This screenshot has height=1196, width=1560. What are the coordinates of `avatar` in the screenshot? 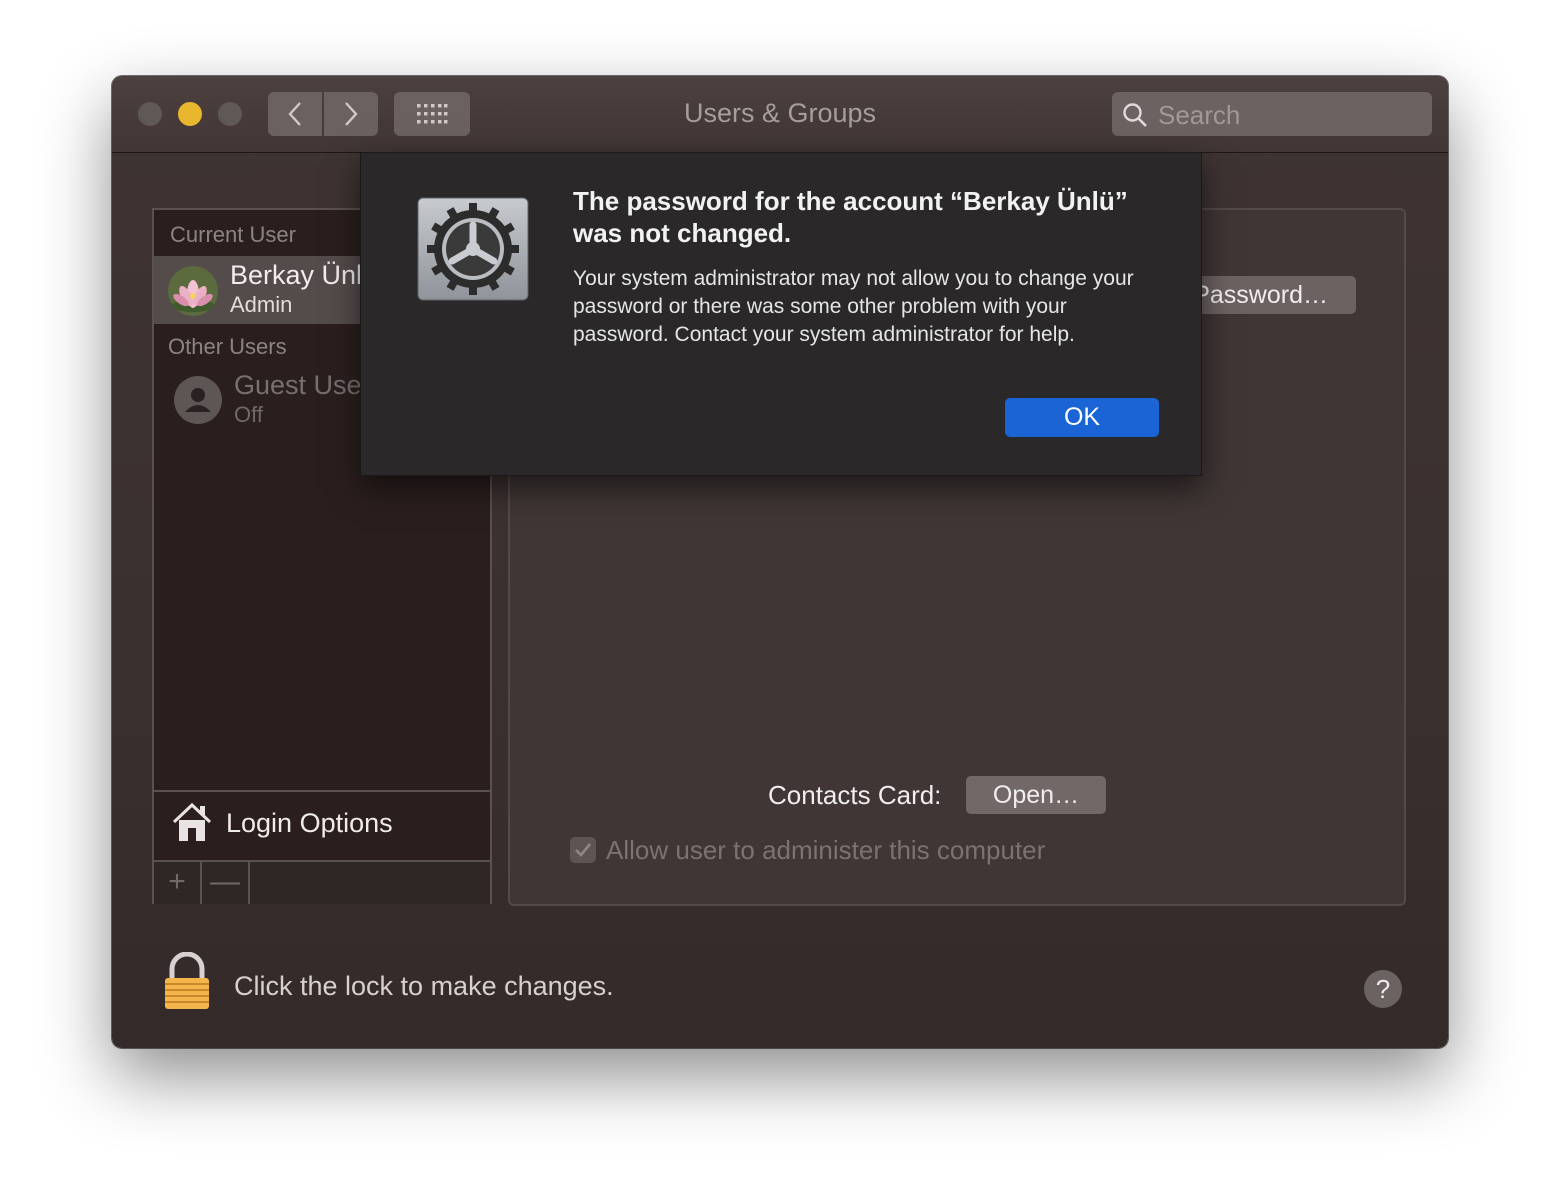 It's located at (193, 291).